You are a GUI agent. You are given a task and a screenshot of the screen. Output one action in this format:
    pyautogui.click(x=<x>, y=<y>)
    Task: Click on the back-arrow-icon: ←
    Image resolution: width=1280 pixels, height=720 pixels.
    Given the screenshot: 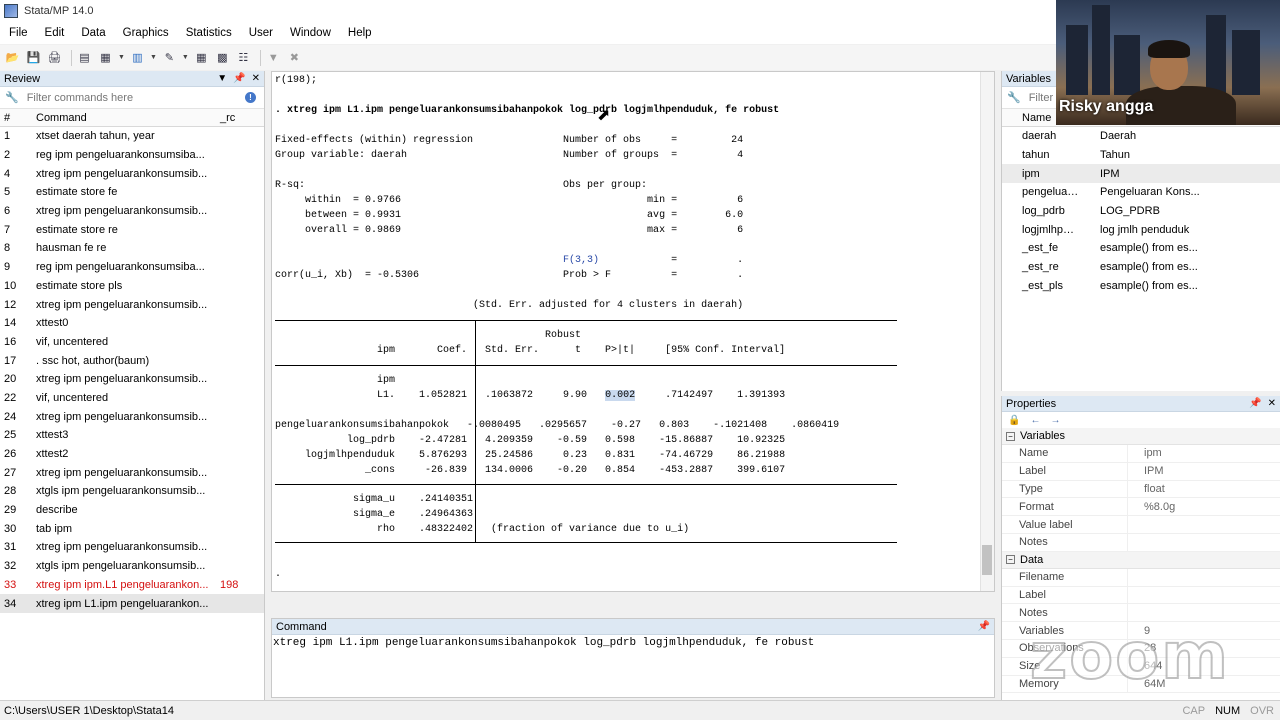 What is the action you would take?
    pyautogui.click(x=1035, y=420)
    